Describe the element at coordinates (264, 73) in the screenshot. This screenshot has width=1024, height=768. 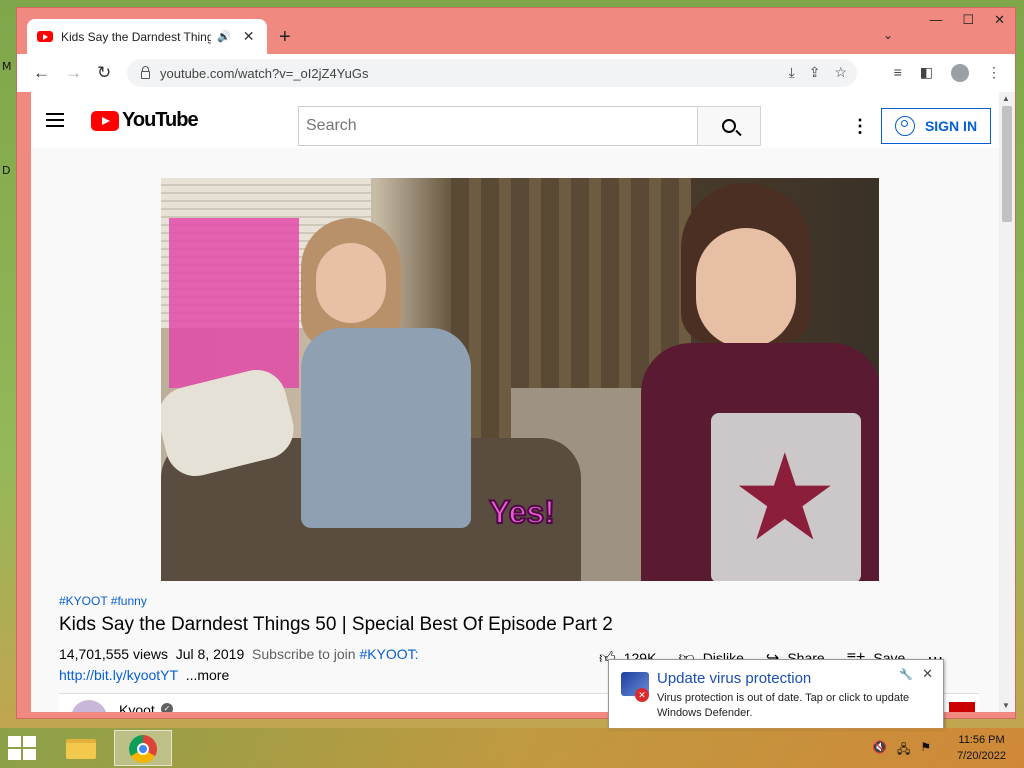
I see `url-text: youtube.com/watch?v=_oI2jZ4YuGs` at that location.